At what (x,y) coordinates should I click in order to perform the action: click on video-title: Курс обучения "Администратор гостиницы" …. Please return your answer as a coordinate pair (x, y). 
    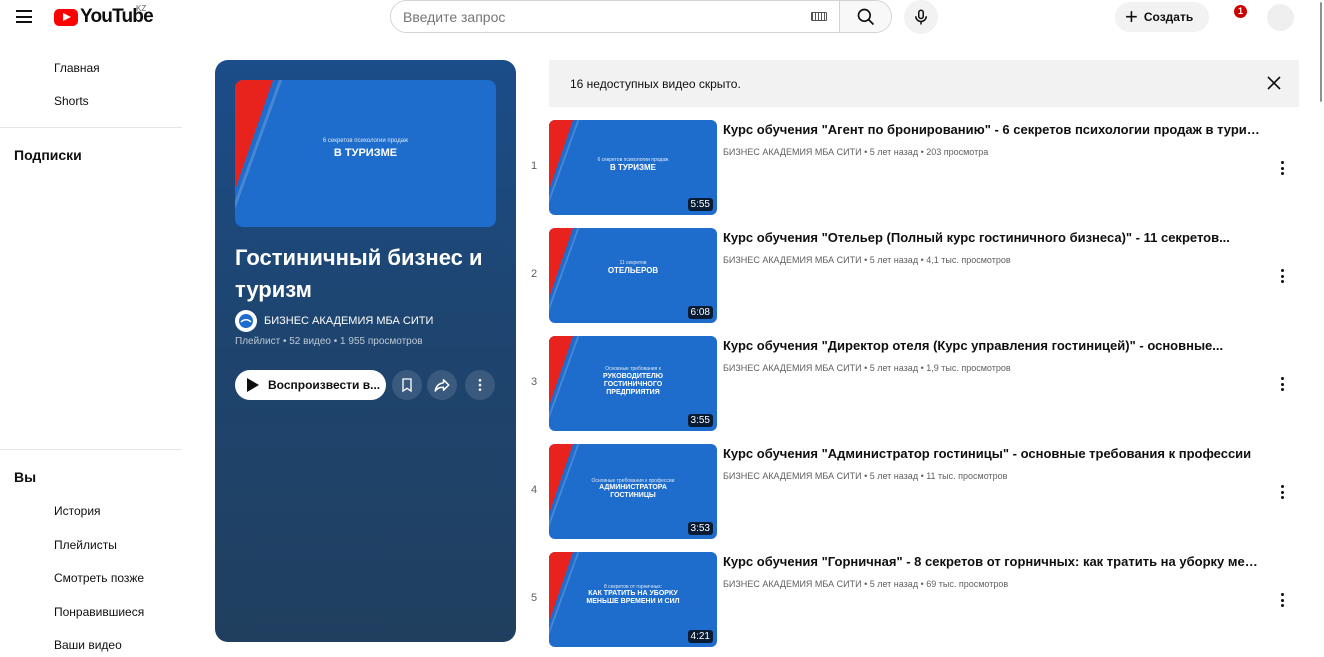
    Looking at the image, I should click on (993, 453).